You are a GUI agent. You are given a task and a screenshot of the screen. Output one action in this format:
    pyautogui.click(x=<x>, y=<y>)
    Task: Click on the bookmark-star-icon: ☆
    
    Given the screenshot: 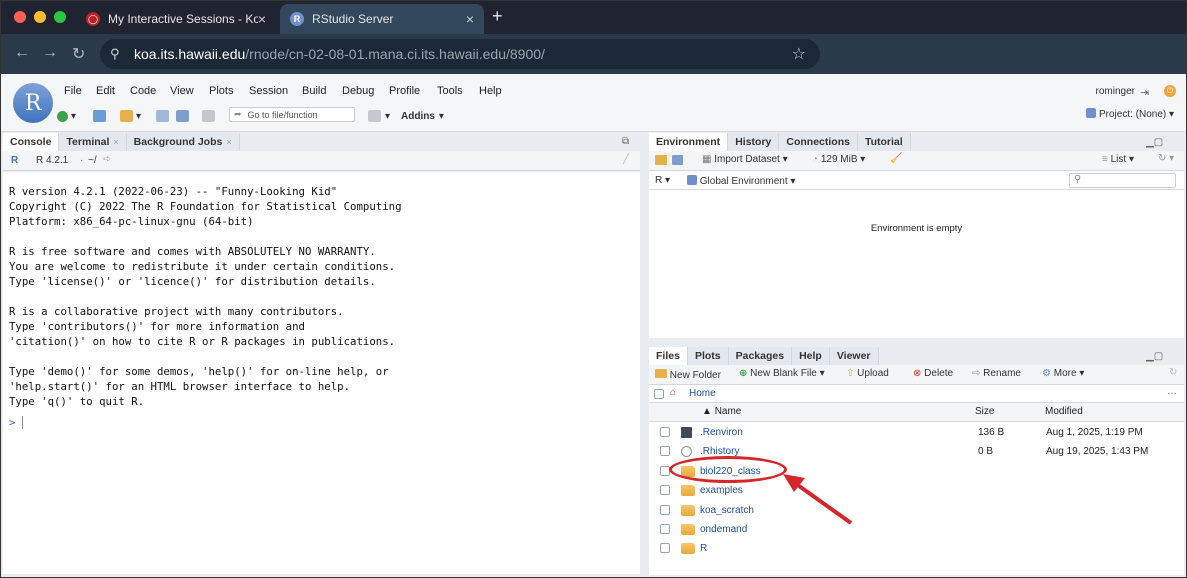 What is the action you would take?
    pyautogui.click(x=799, y=54)
    